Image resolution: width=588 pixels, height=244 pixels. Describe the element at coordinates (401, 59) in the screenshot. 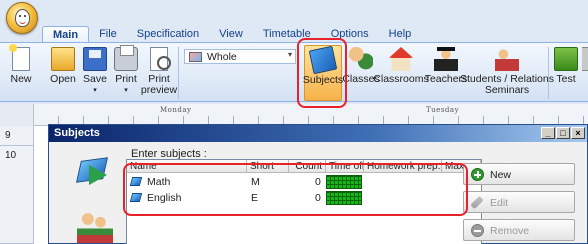

I see `classroom-house-icon` at that location.